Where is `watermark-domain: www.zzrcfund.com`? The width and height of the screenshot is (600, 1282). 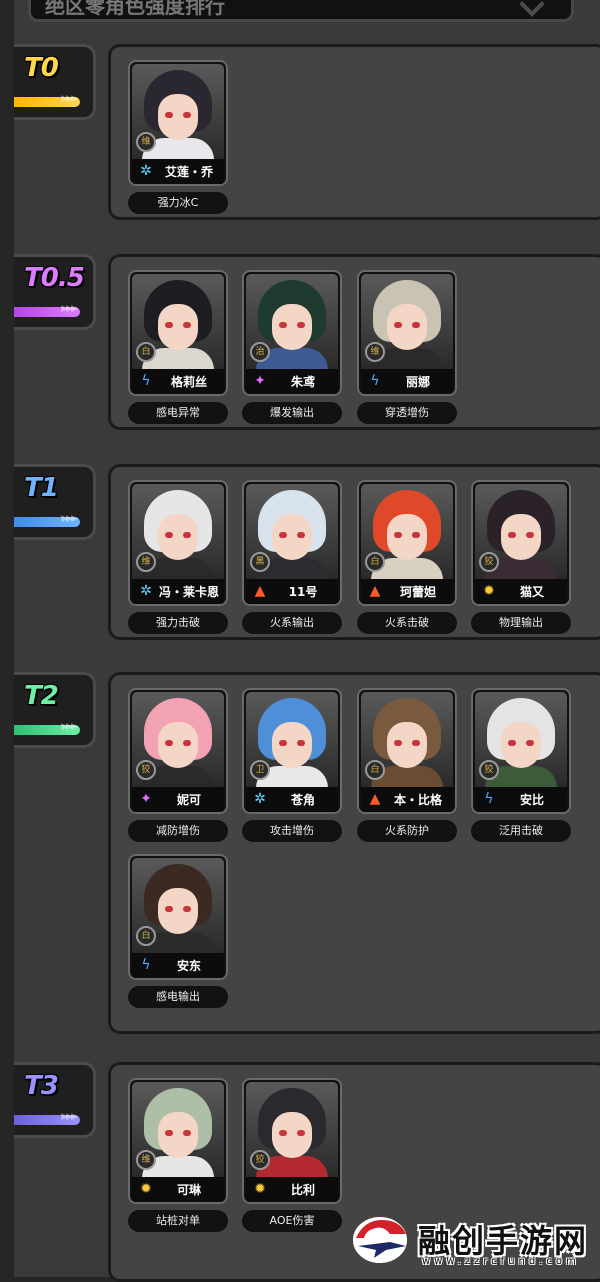 watermark-domain: www.zzrcfund.com is located at coordinates (501, 1261).